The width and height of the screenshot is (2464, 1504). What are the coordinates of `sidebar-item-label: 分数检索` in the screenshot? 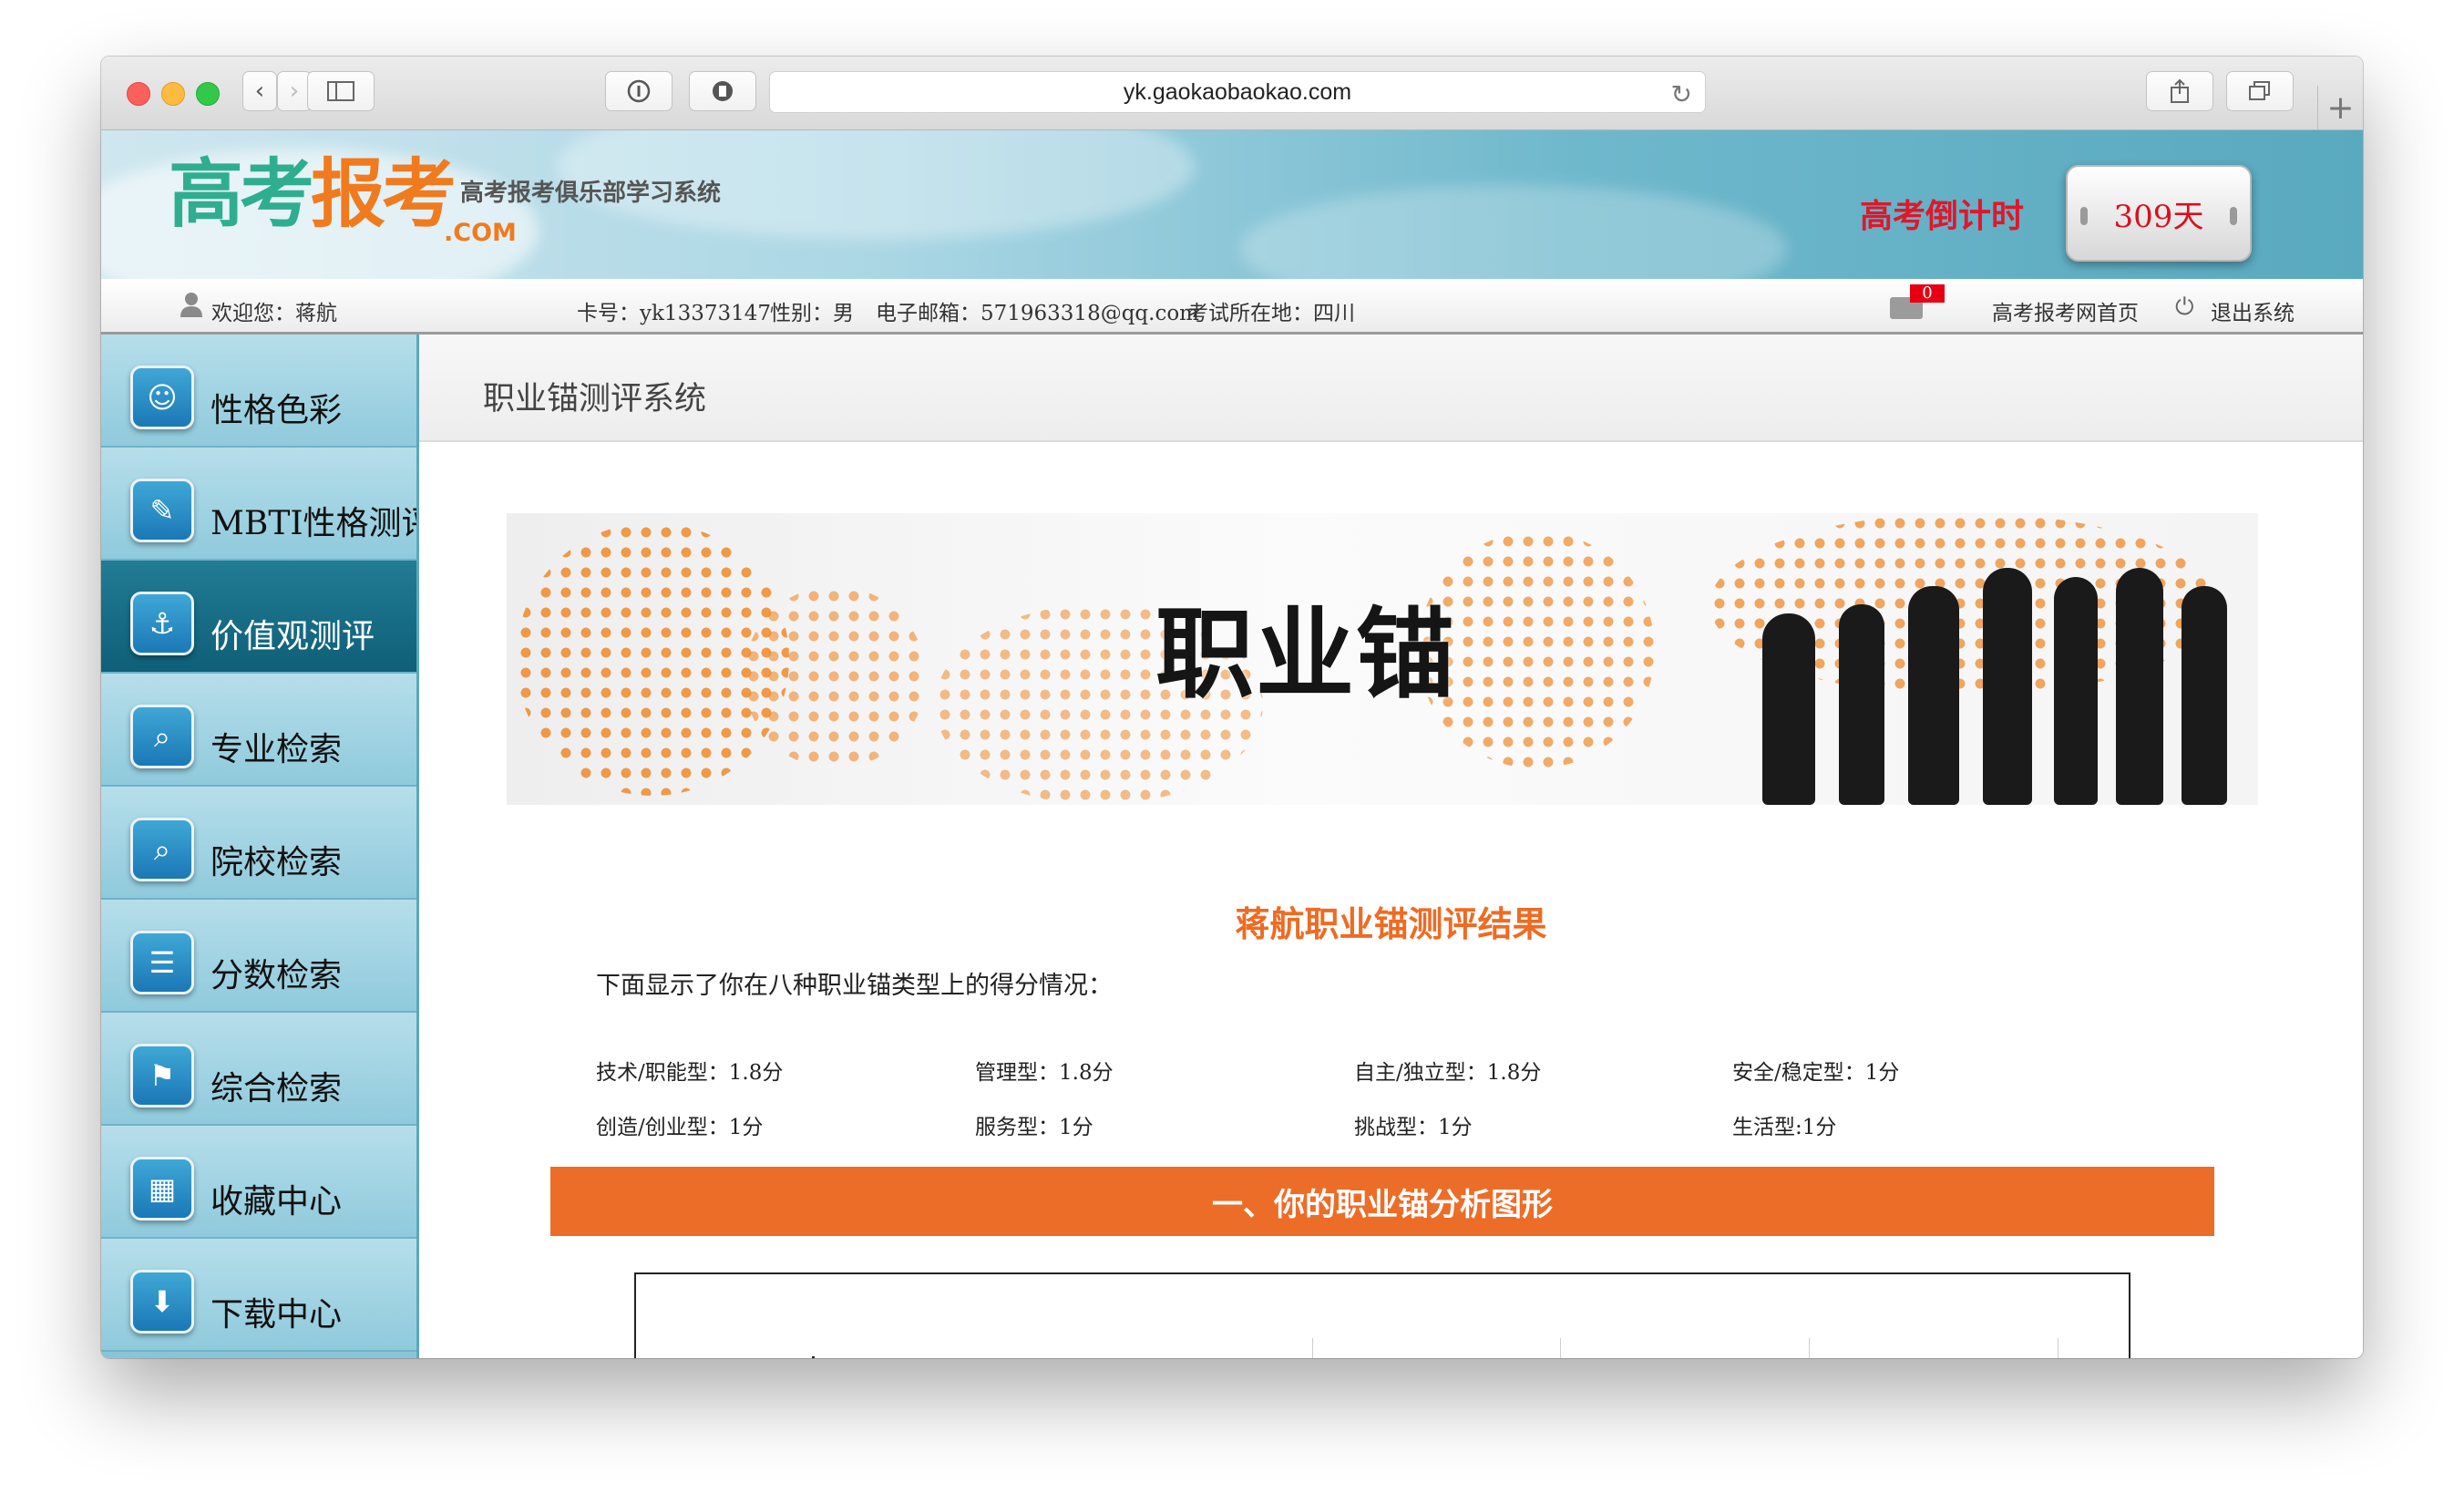 It's located at (276, 975).